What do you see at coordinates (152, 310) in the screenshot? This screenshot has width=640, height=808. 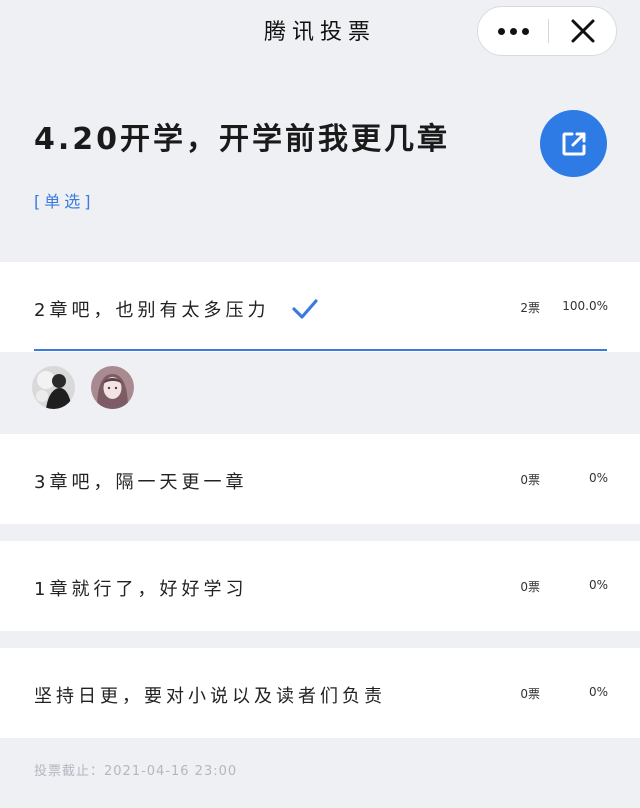 I see `option-label: 2章吧，也别有太多压力` at bounding box center [152, 310].